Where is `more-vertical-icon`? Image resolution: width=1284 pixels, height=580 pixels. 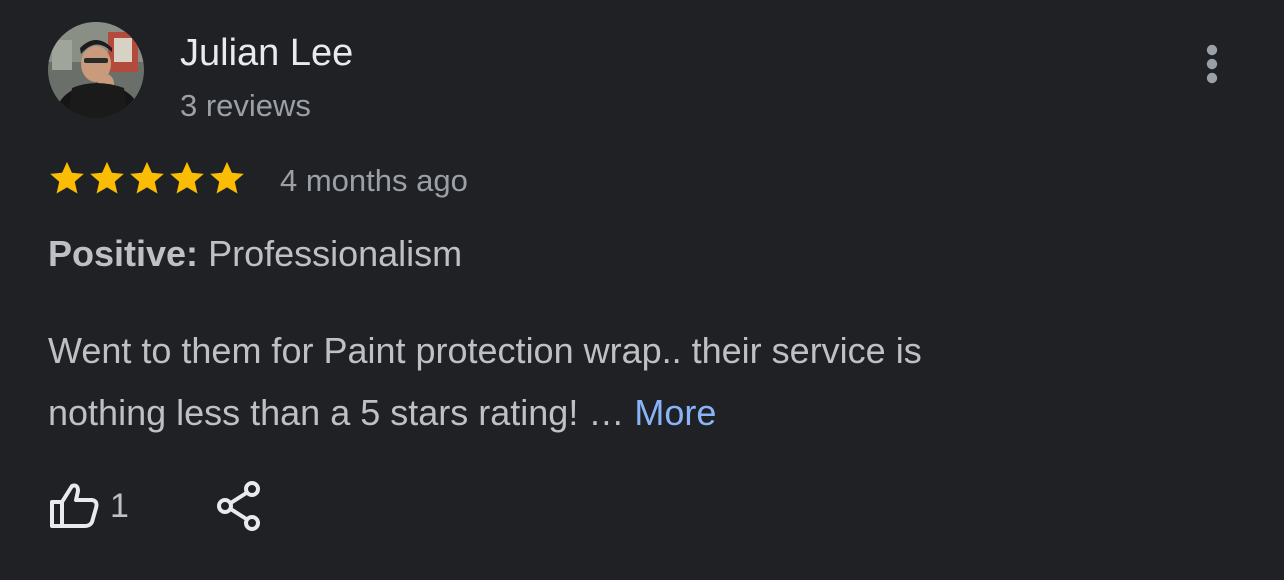
more-vertical-icon is located at coordinates (1212, 64).